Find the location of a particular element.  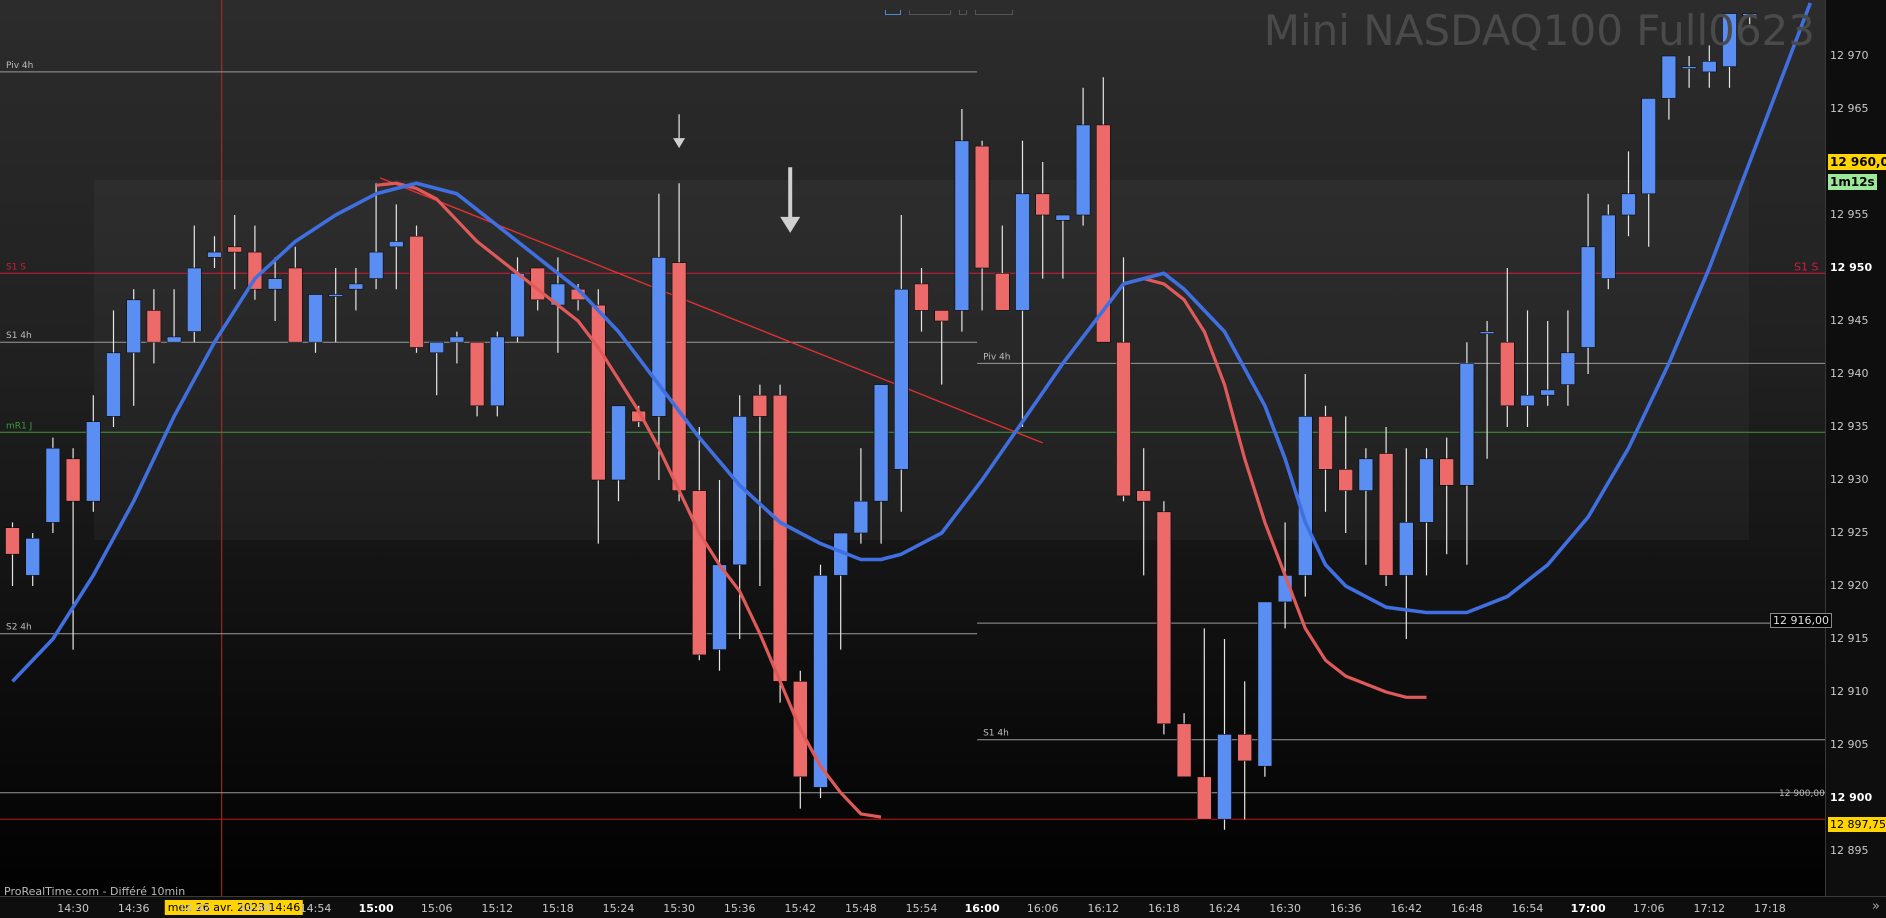

top-toolbar-stub is located at coordinates (952, 7).